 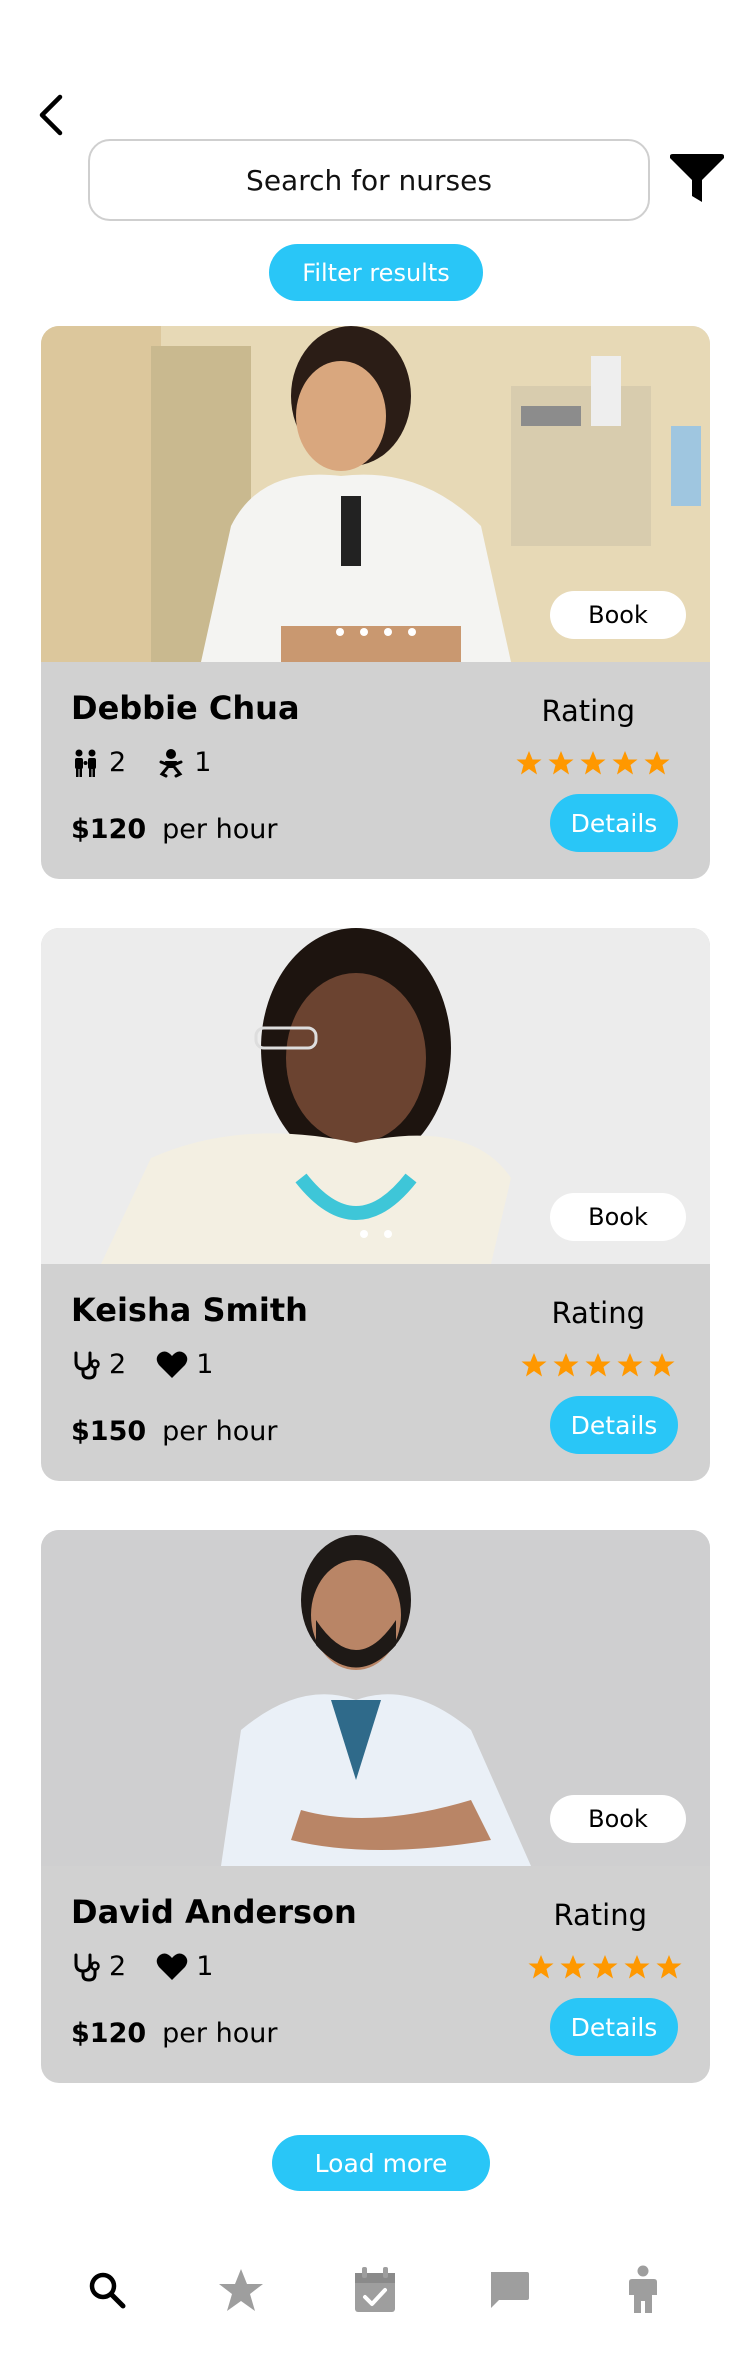 I want to click on chat-icon, so click(x=510, y=2290).